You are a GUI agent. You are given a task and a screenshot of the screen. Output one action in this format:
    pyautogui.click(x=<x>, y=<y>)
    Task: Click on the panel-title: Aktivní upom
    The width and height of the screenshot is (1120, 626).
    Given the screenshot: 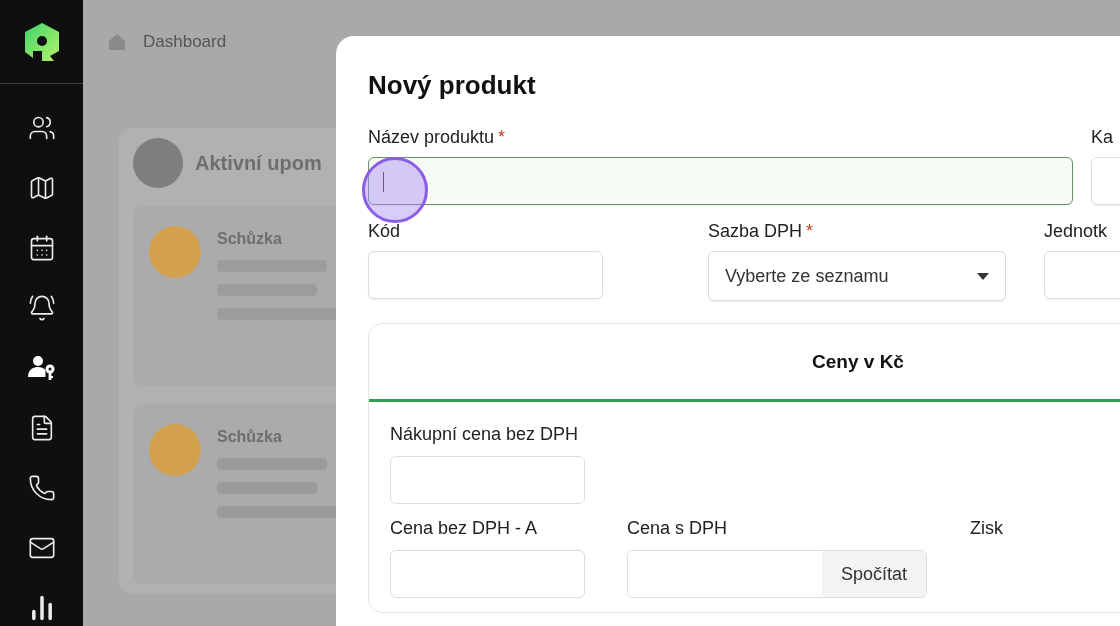 What is the action you would take?
    pyautogui.click(x=258, y=163)
    